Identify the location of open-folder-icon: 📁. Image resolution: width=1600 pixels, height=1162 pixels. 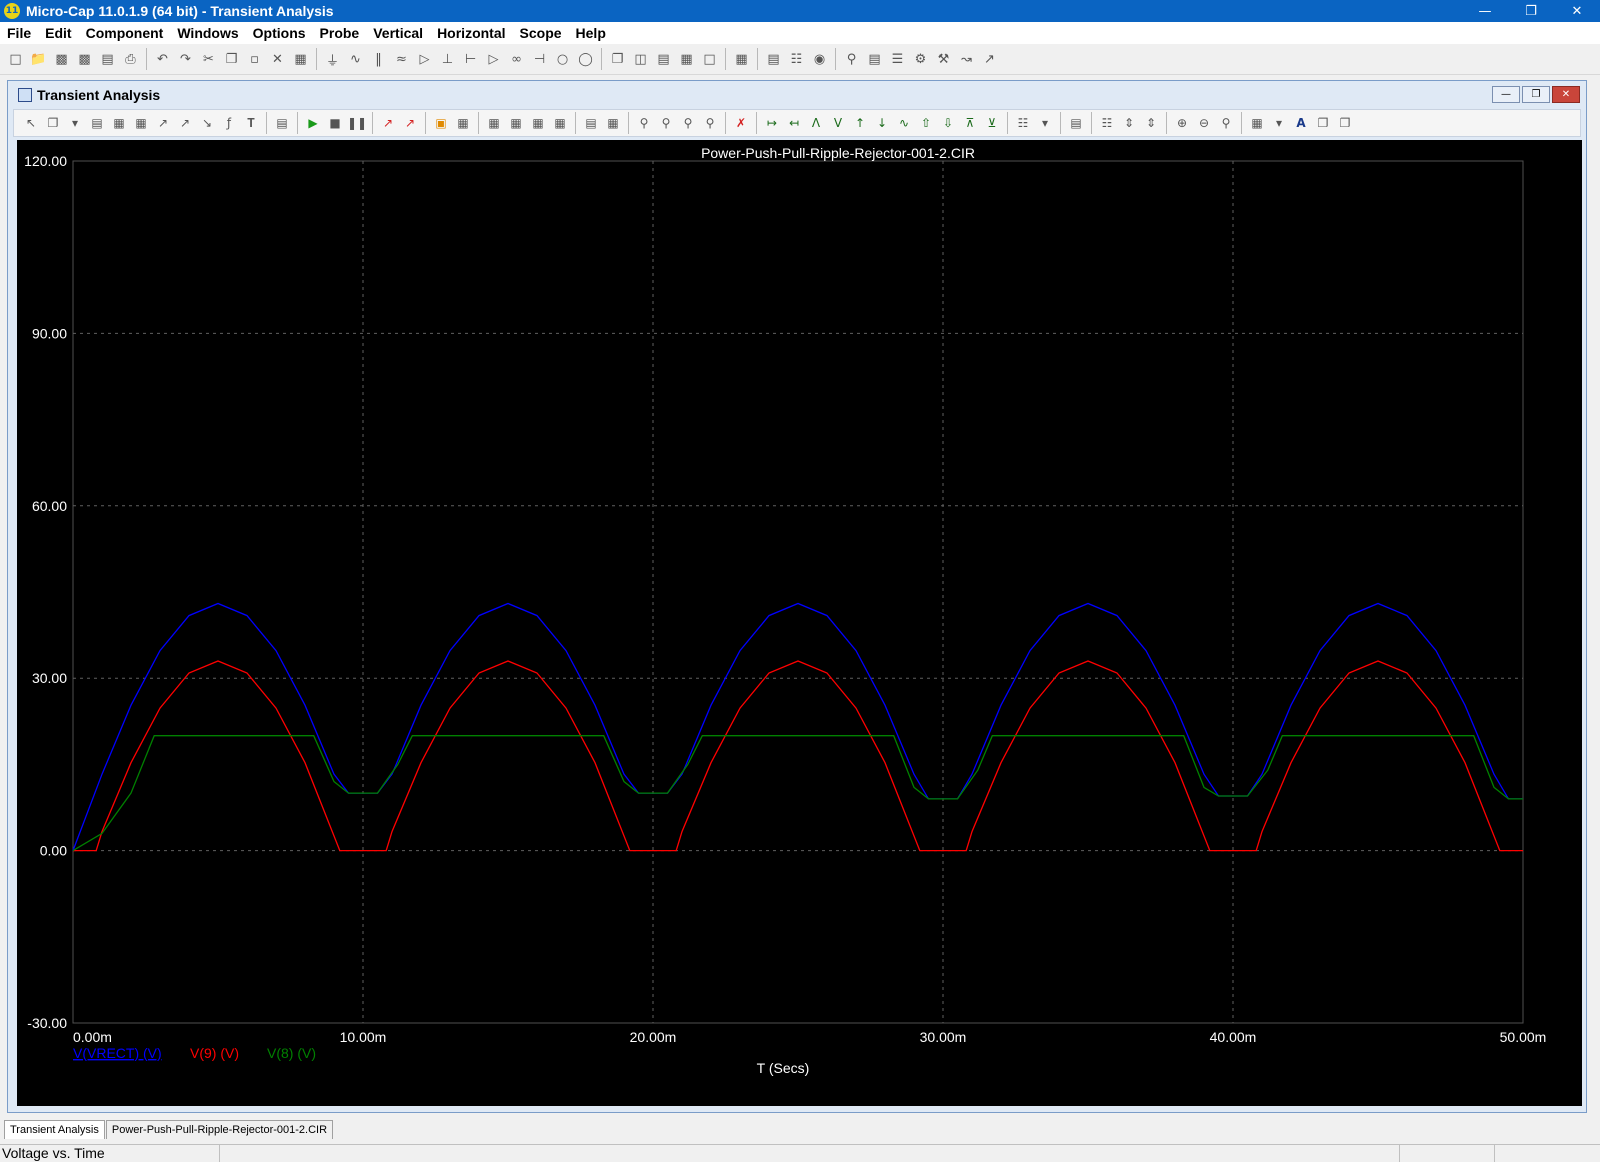
(38, 59).